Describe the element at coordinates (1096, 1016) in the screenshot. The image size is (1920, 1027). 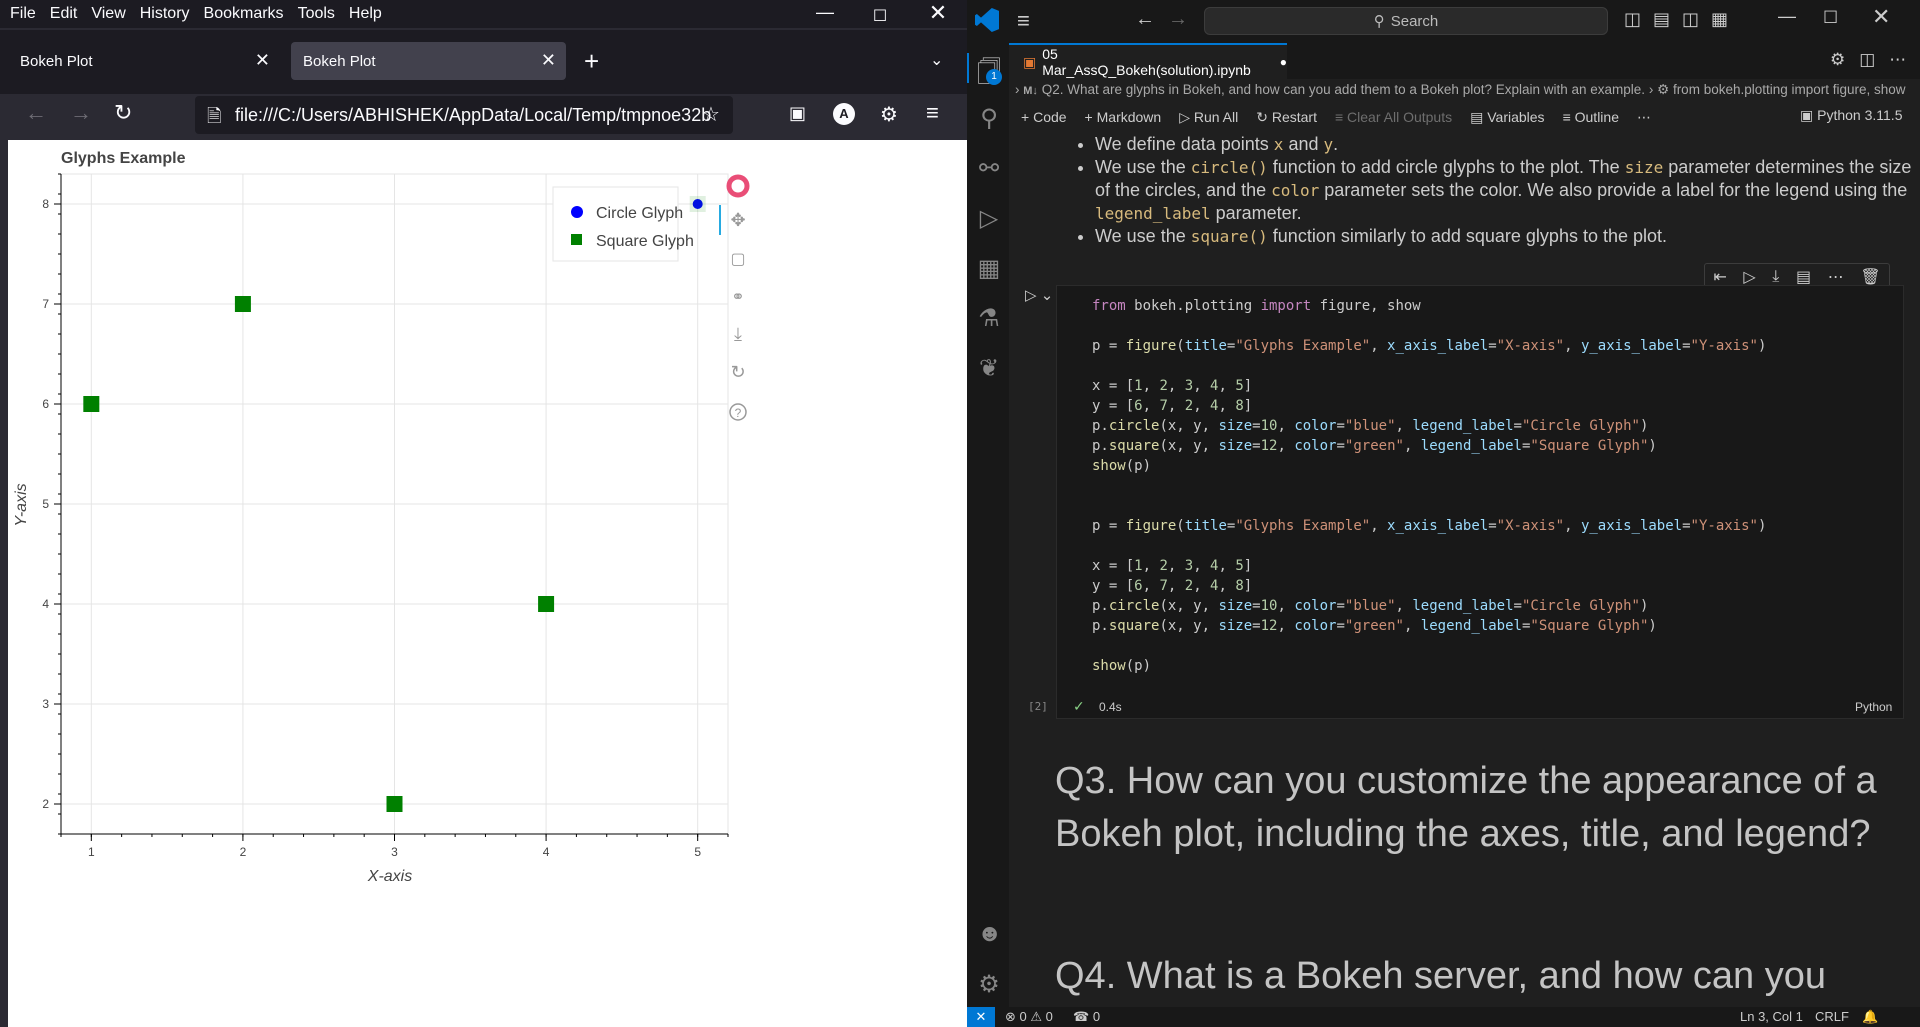
I see `ports-count: 0` at that location.